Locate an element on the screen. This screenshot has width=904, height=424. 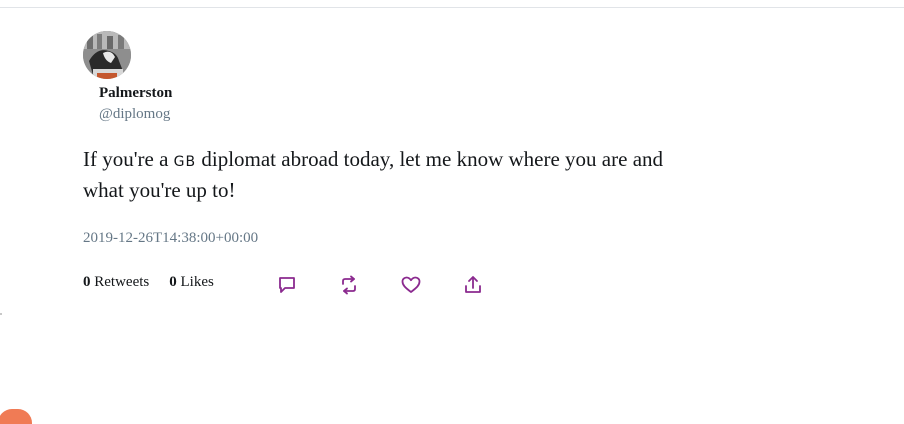
reply-button is located at coordinates (287, 285).